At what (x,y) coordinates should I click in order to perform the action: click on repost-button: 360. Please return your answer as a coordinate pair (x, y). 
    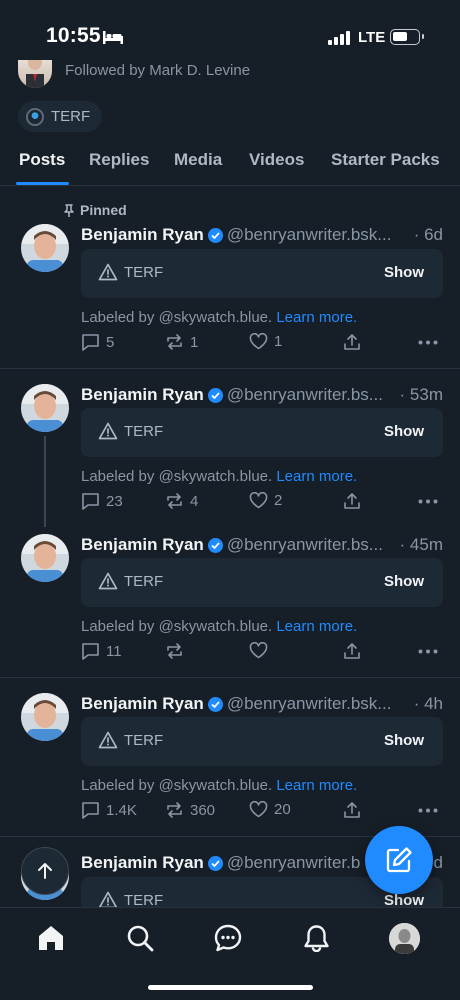
    Looking at the image, I should click on (190, 810).